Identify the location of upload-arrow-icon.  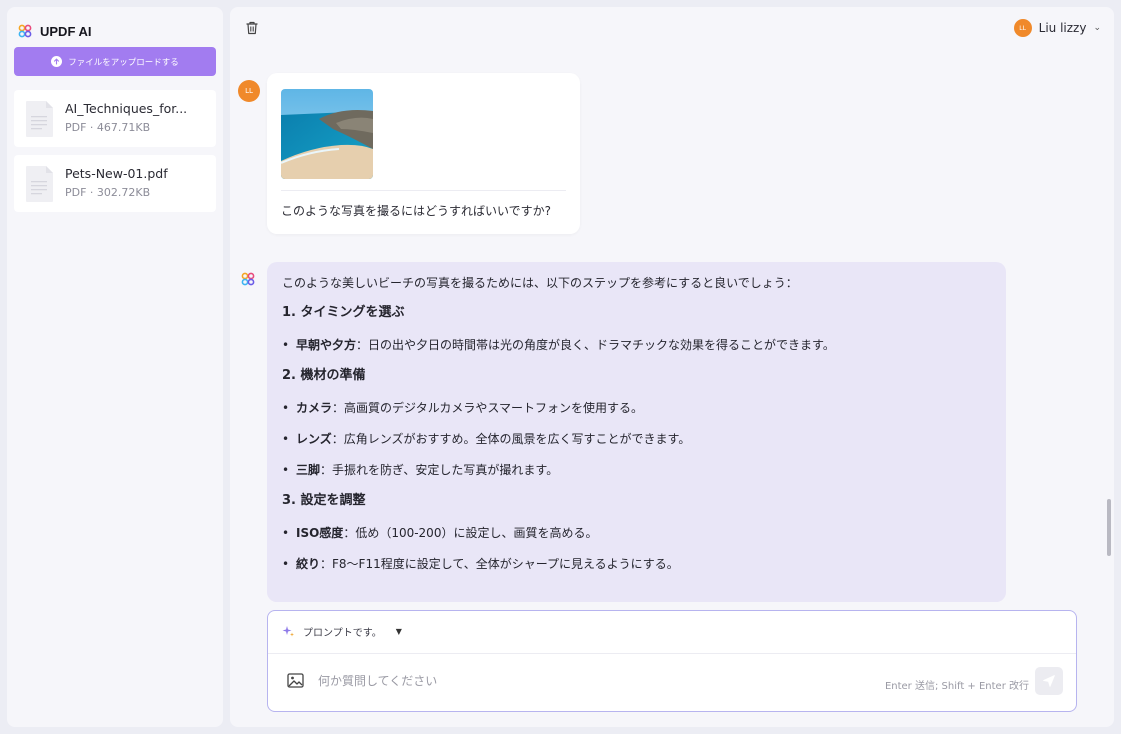
(57, 61).